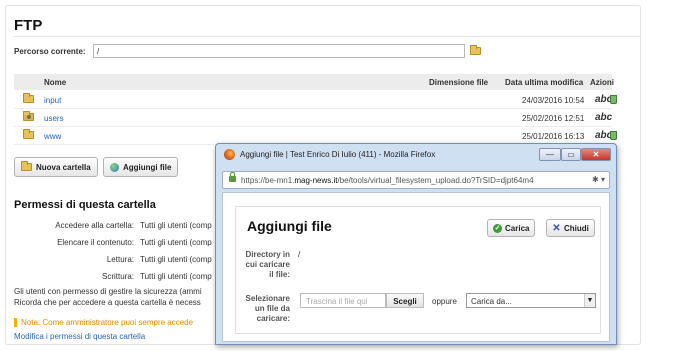 This screenshot has height=351, width=700. I want to click on file-drop-zone: Trascina il file qui, so click(343, 300).